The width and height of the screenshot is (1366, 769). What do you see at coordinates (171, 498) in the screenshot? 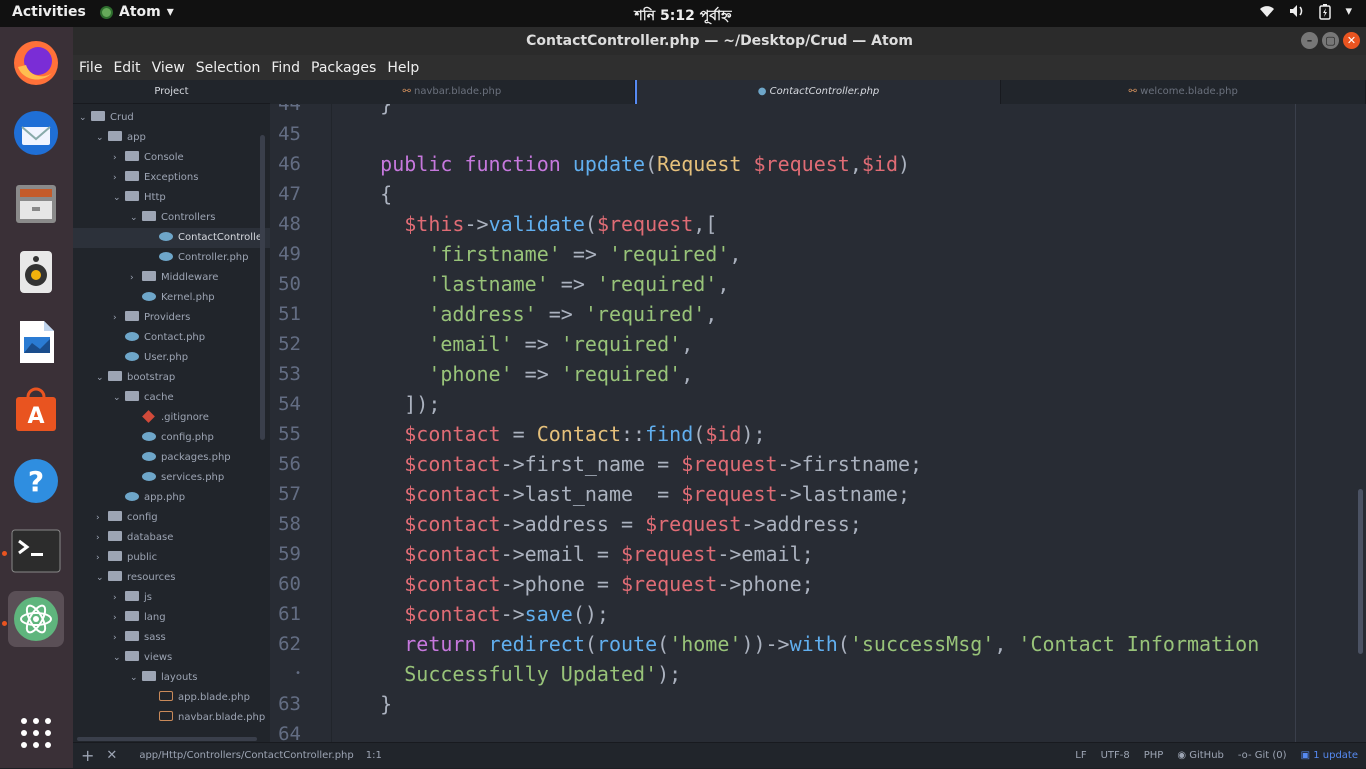
I see `tree-file: app.php` at bounding box center [171, 498].